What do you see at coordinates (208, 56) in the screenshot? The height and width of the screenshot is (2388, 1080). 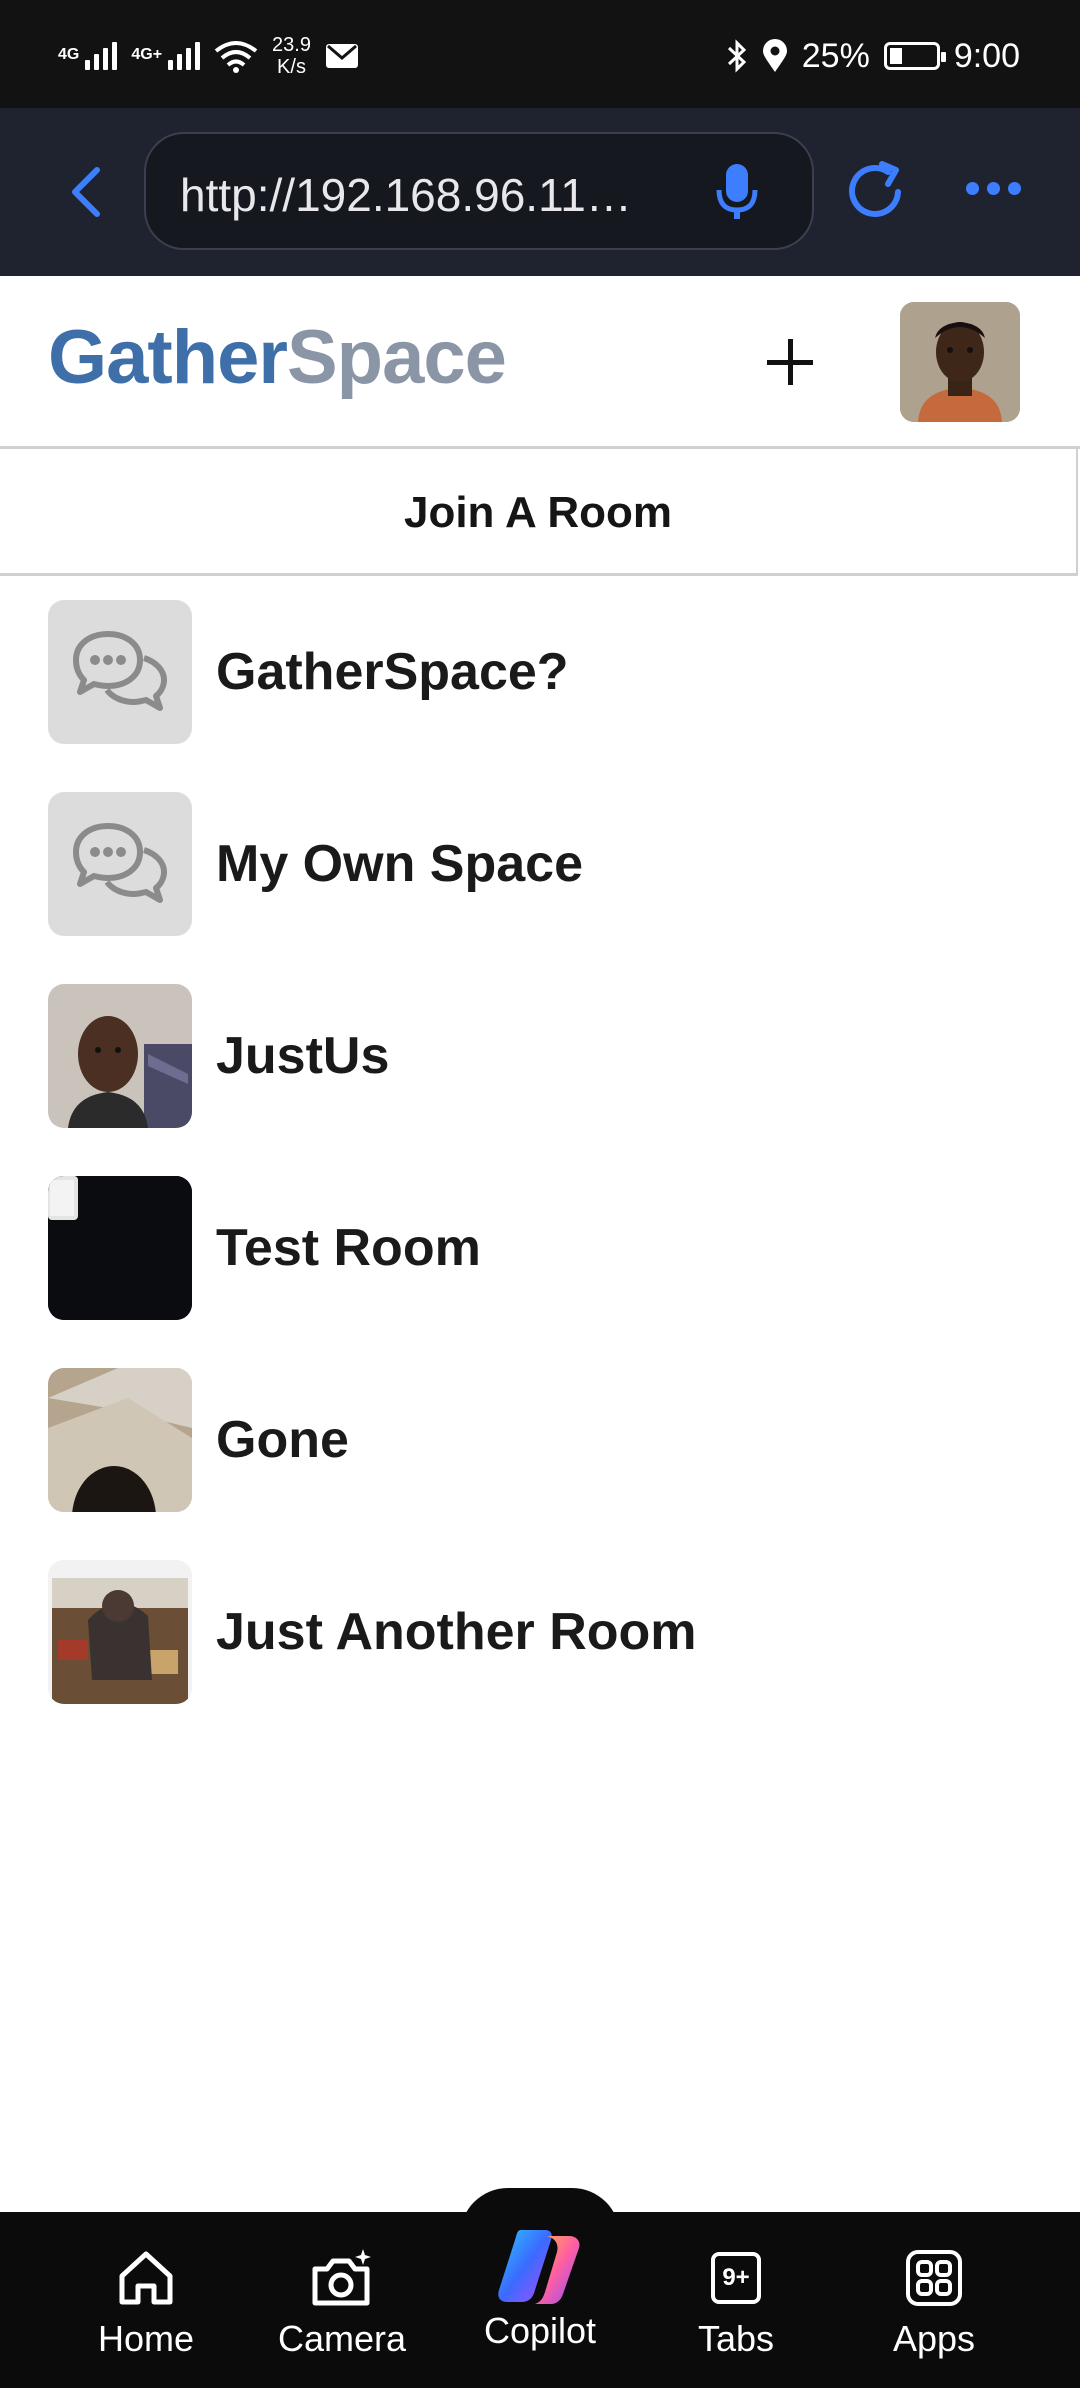 I see `status-left: 4G 4G+ 23.9 K/s` at bounding box center [208, 56].